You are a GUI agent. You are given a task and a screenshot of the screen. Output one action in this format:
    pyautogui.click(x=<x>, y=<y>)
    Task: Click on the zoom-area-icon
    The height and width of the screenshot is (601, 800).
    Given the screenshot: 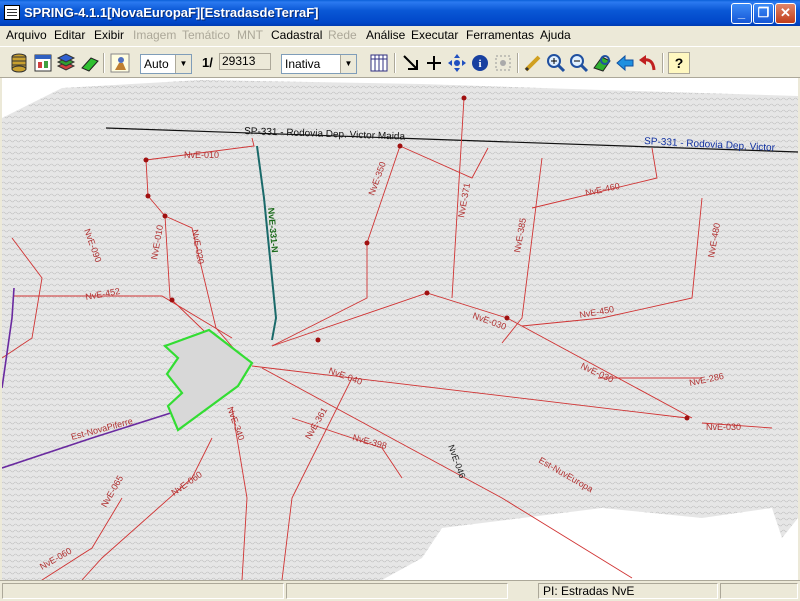 What is the action you would take?
    pyautogui.click(x=602, y=63)
    